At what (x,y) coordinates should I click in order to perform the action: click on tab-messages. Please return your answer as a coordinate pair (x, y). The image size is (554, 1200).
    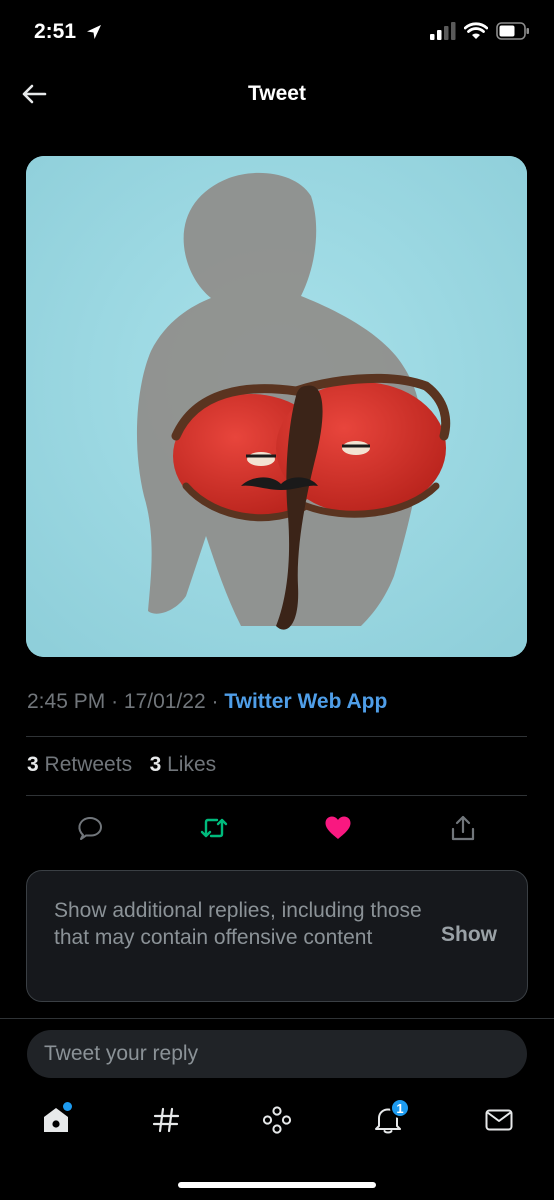
    Looking at the image, I should click on (499, 1120).